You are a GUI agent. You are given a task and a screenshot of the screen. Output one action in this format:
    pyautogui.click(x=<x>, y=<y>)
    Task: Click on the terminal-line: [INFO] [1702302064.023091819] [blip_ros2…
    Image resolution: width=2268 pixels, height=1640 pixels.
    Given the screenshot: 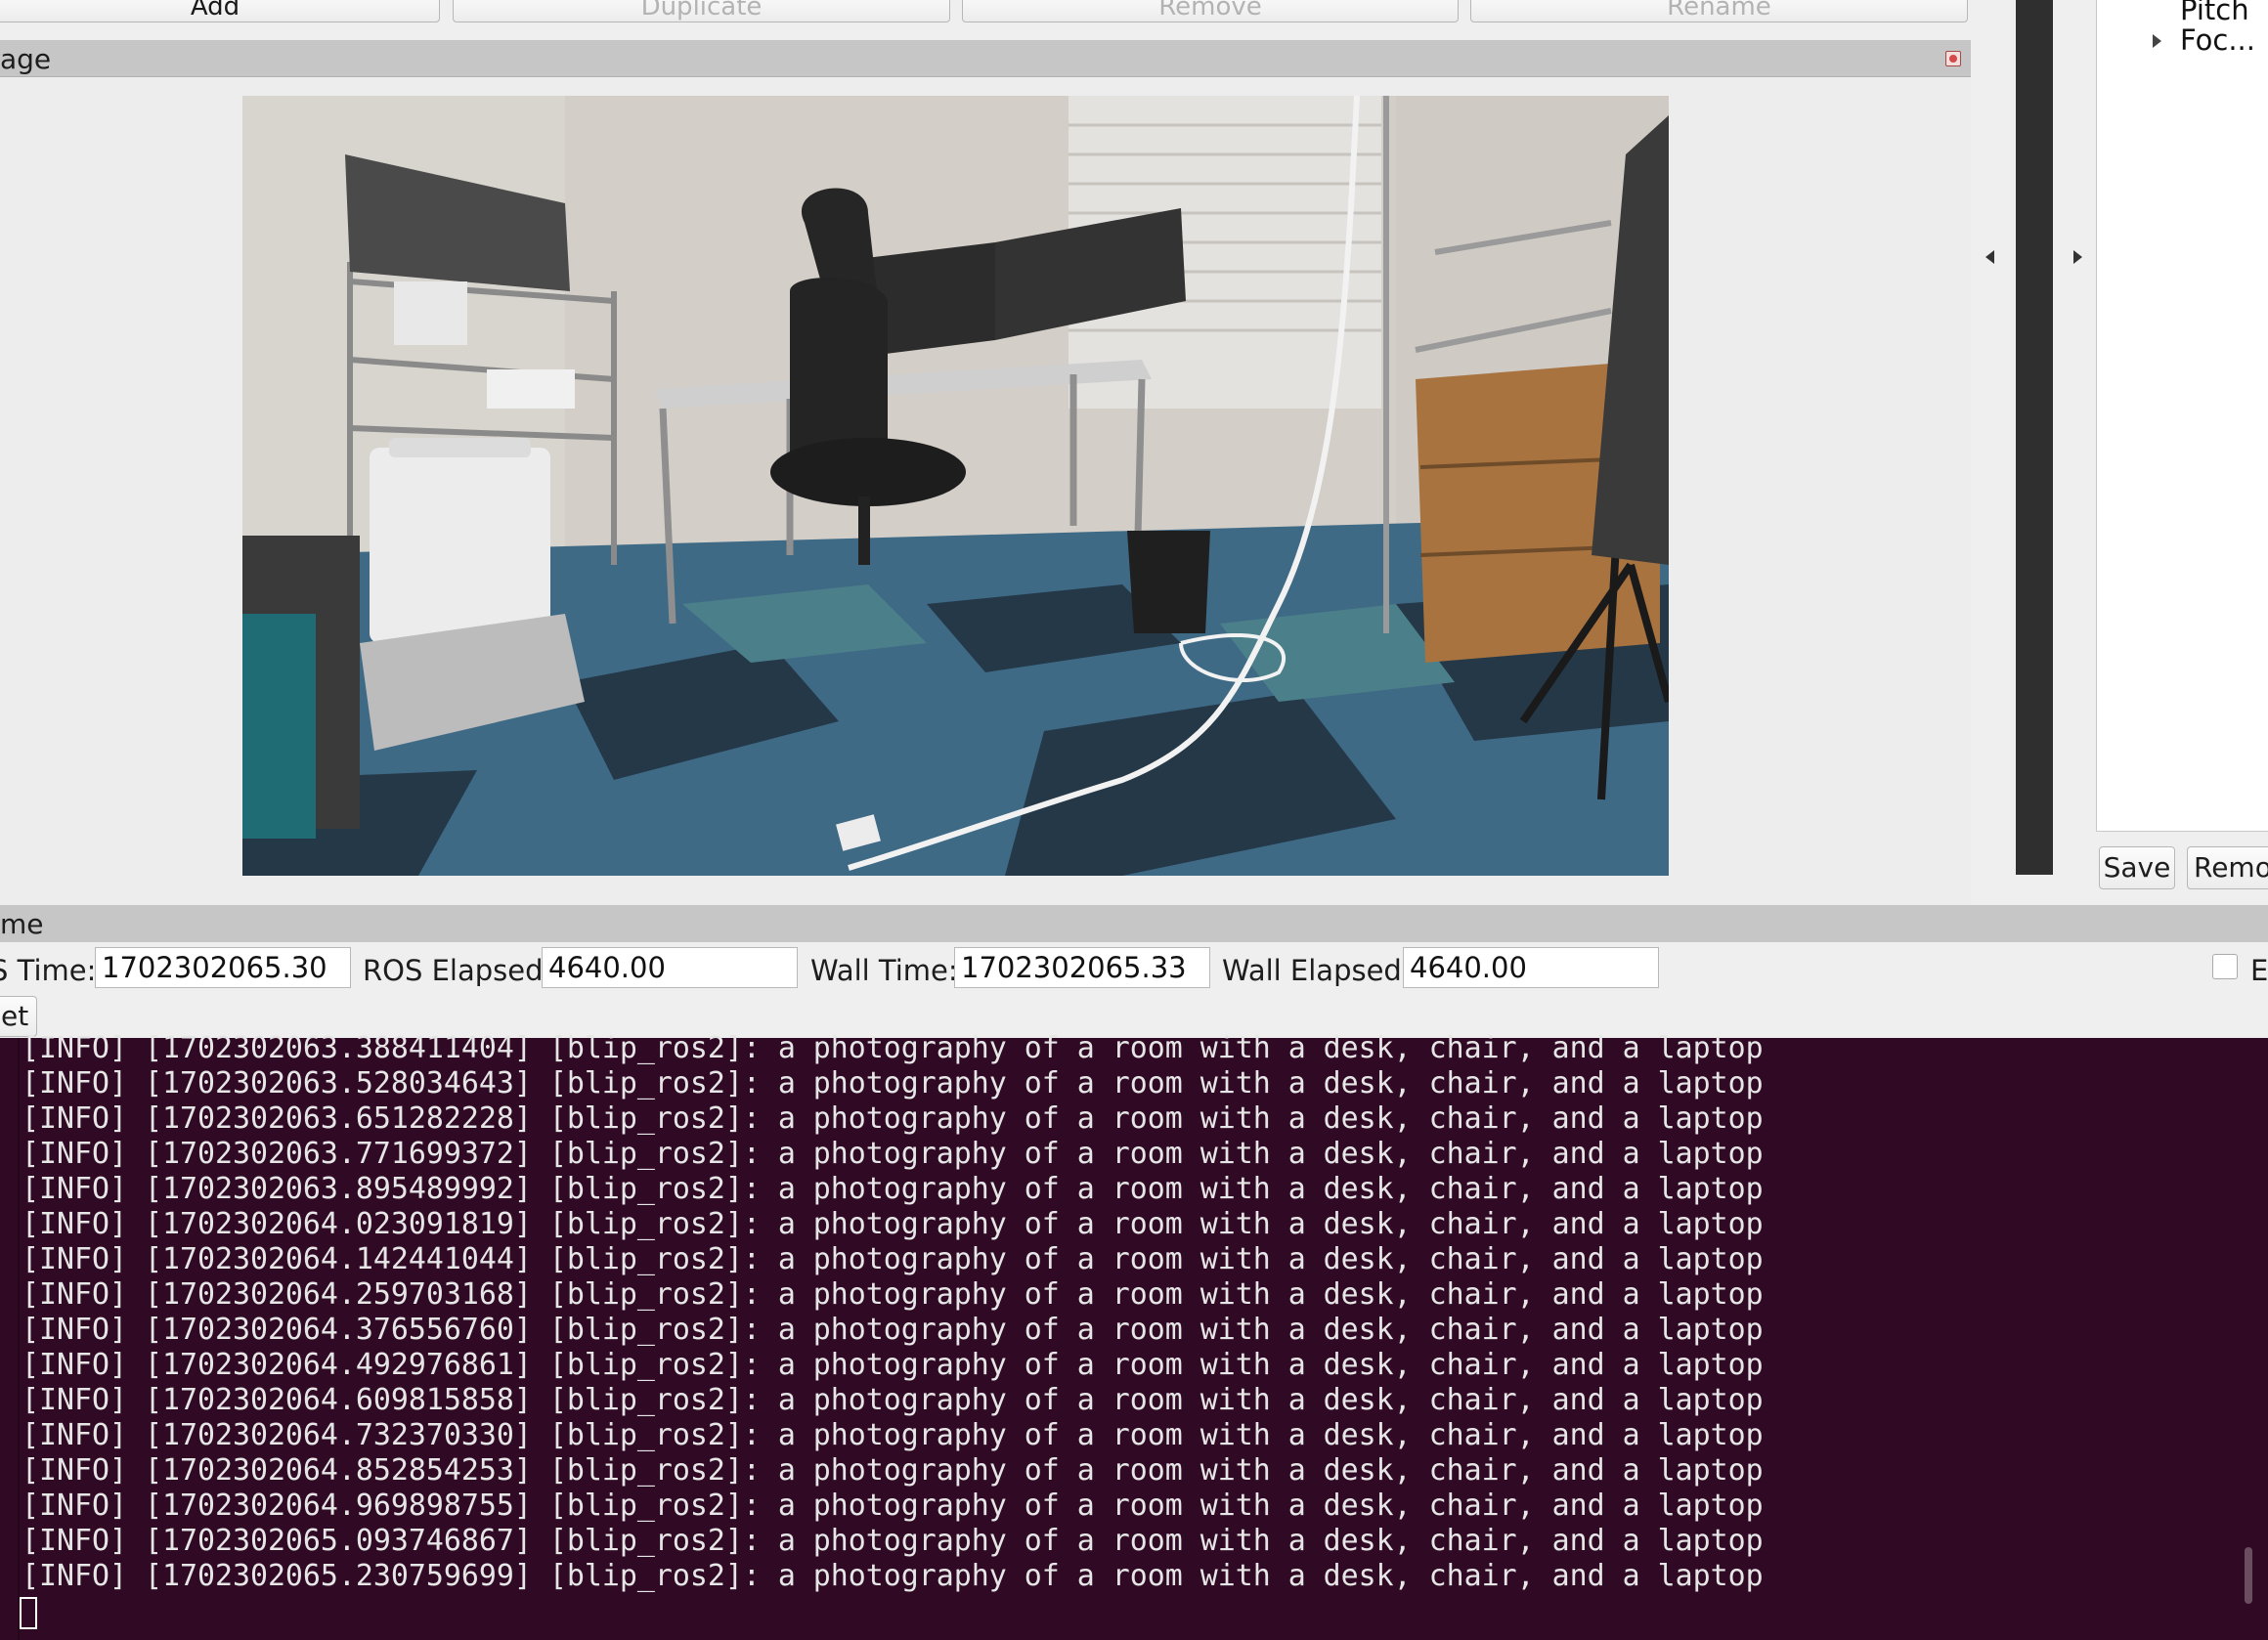 What is the action you would take?
    pyautogui.click(x=893, y=1224)
    